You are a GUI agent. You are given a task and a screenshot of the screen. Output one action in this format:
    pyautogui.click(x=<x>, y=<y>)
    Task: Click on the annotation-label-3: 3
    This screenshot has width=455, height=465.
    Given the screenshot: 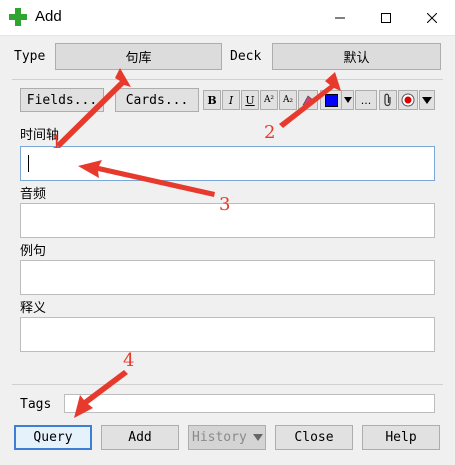 What is the action you would take?
    pyautogui.click(x=225, y=204)
    